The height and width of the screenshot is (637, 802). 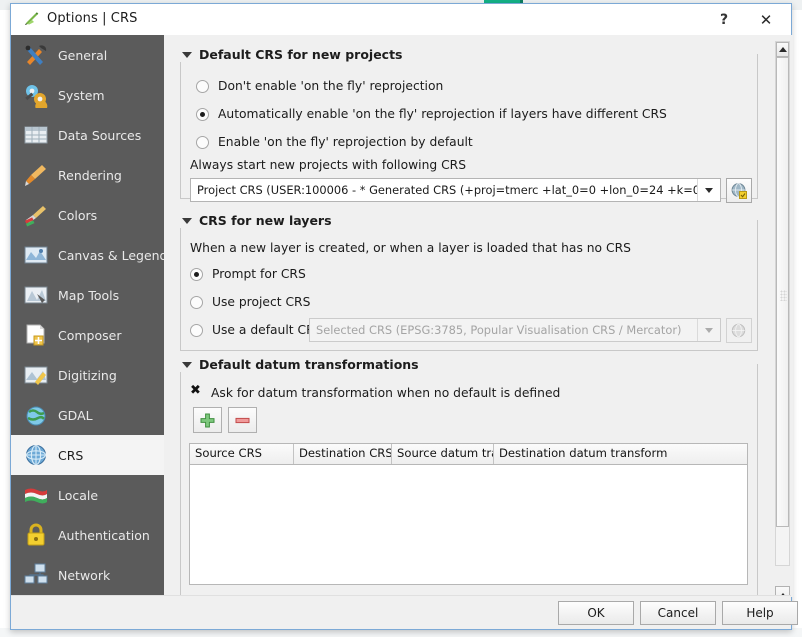 What do you see at coordinates (36, 295) in the screenshot?
I see `map-tools-icon` at bounding box center [36, 295].